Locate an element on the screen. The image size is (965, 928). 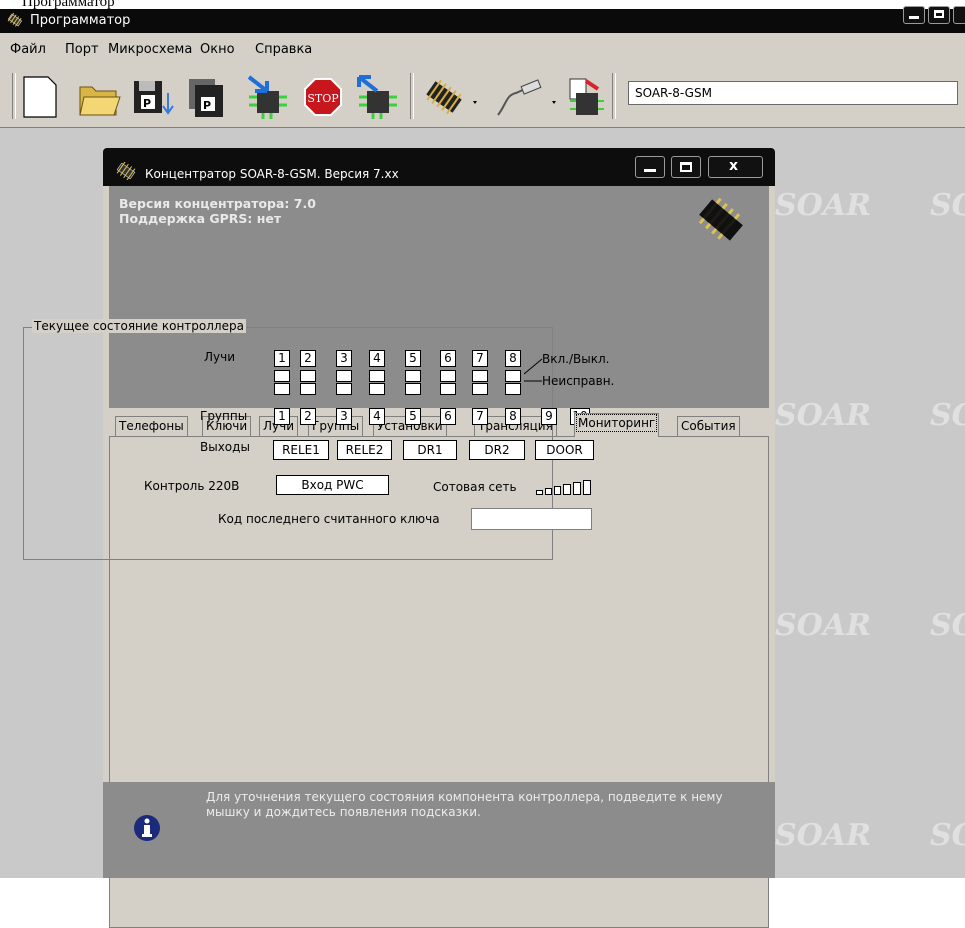
power-control-label: Контроль 220В is located at coordinates (192, 486).